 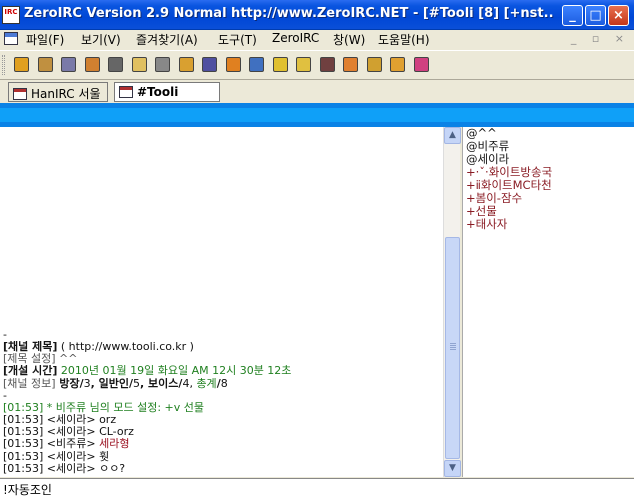 What do you see at coordinates (397, 64) in the screenshot?
I see `layout-cascade-icon` at bounding box center [397, 64].